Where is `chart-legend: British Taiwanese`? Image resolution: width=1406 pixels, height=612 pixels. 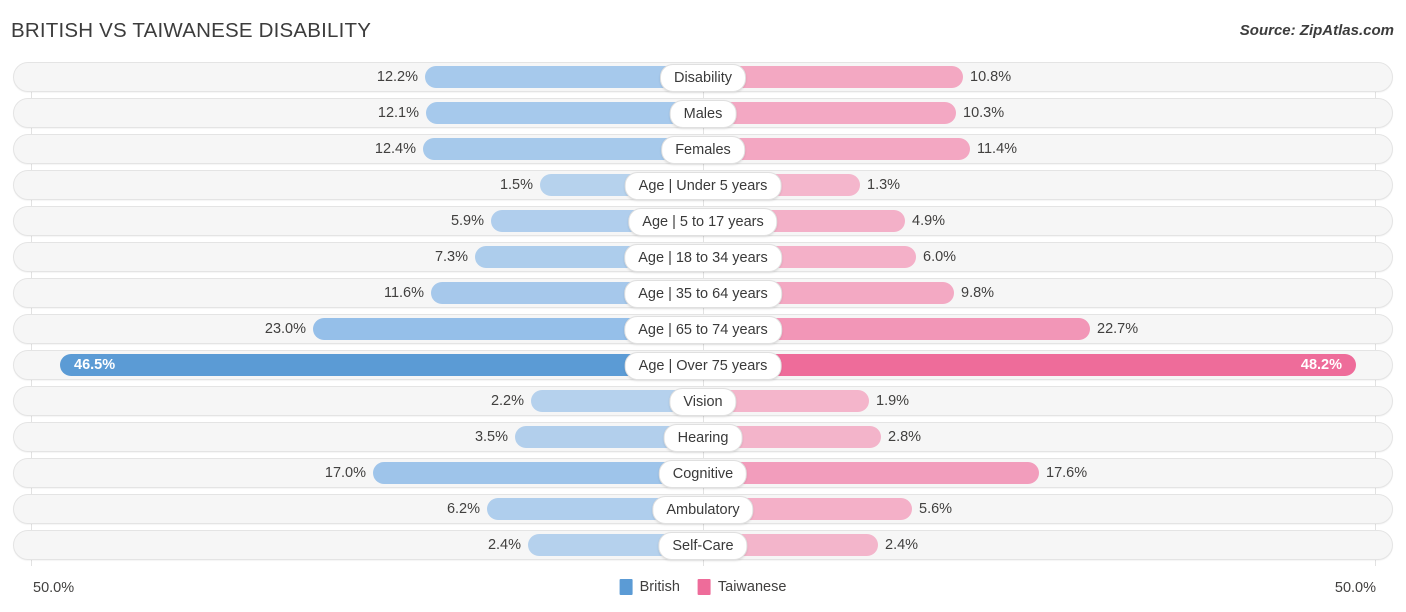
chart-legend: British Taiwanese is located at coordinates (703, 587).